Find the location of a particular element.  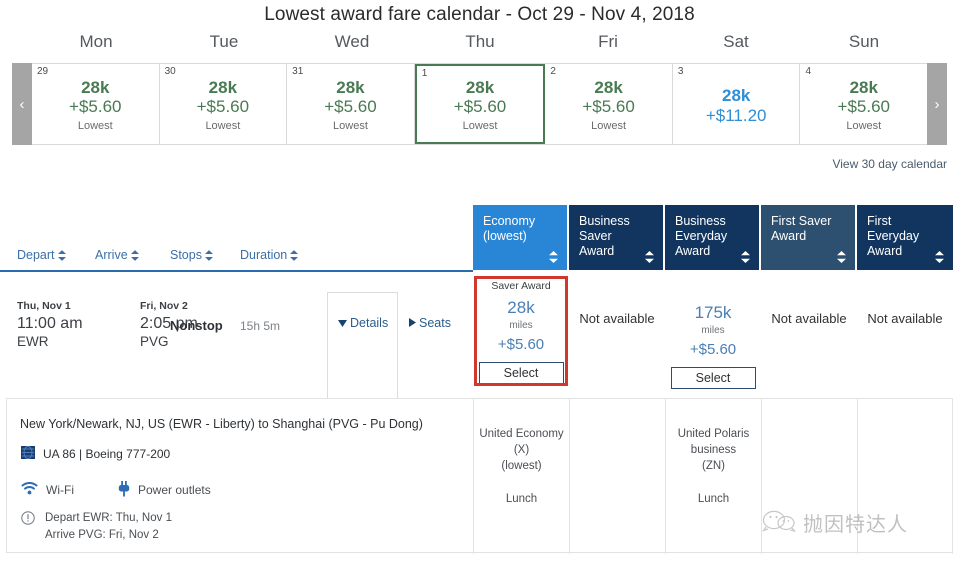

sort-column-duration: Duration is located at coordinates (269, 256).